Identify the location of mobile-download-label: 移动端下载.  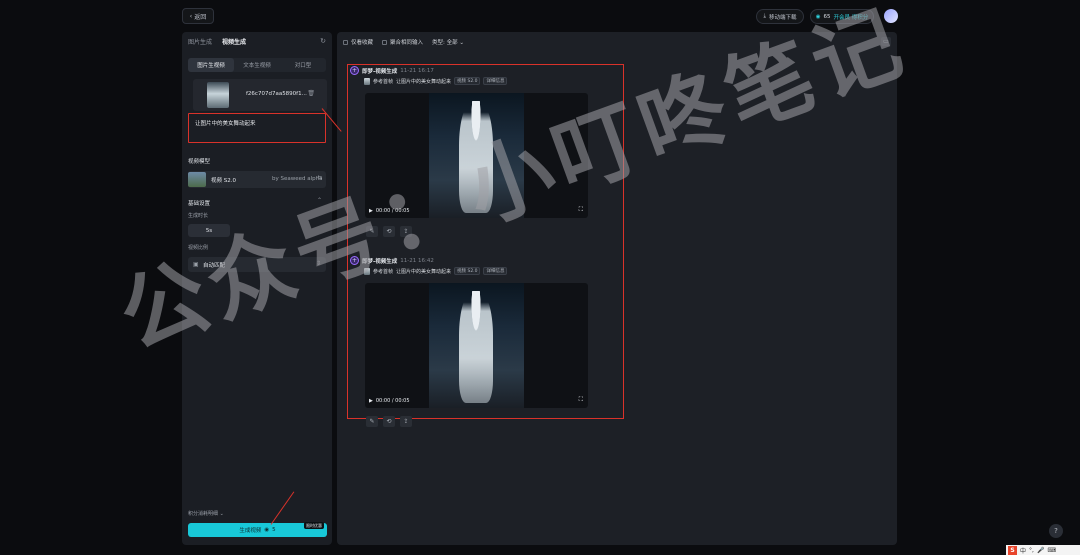
(782, 17).